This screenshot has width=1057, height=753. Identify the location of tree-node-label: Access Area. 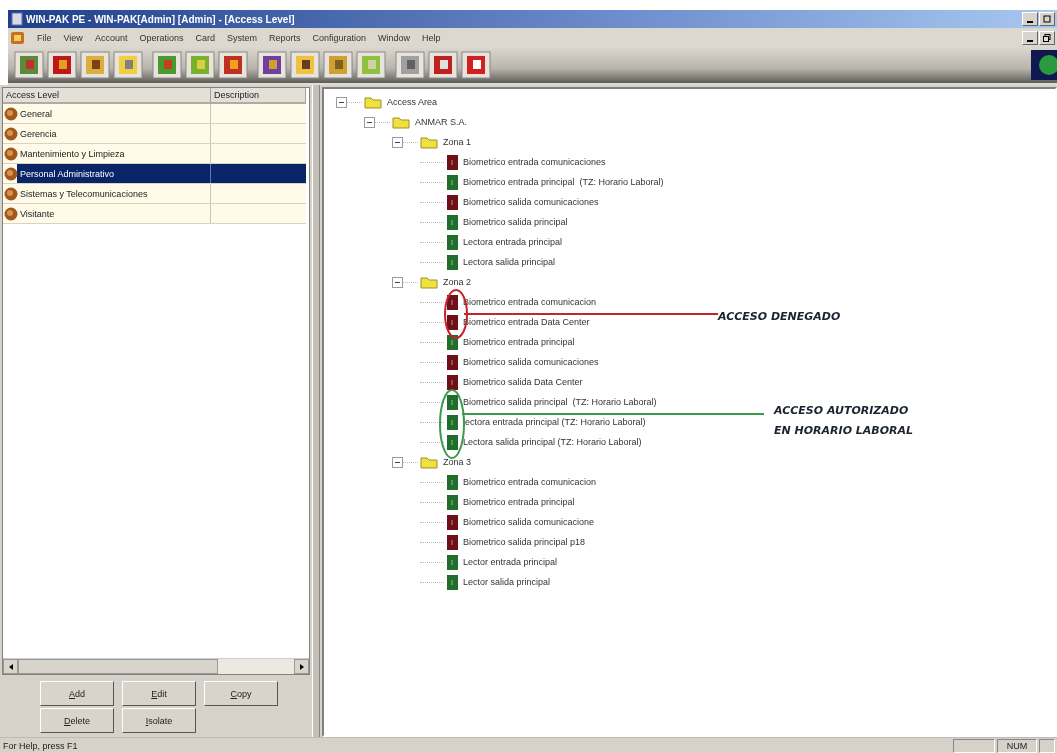
(412, 102).